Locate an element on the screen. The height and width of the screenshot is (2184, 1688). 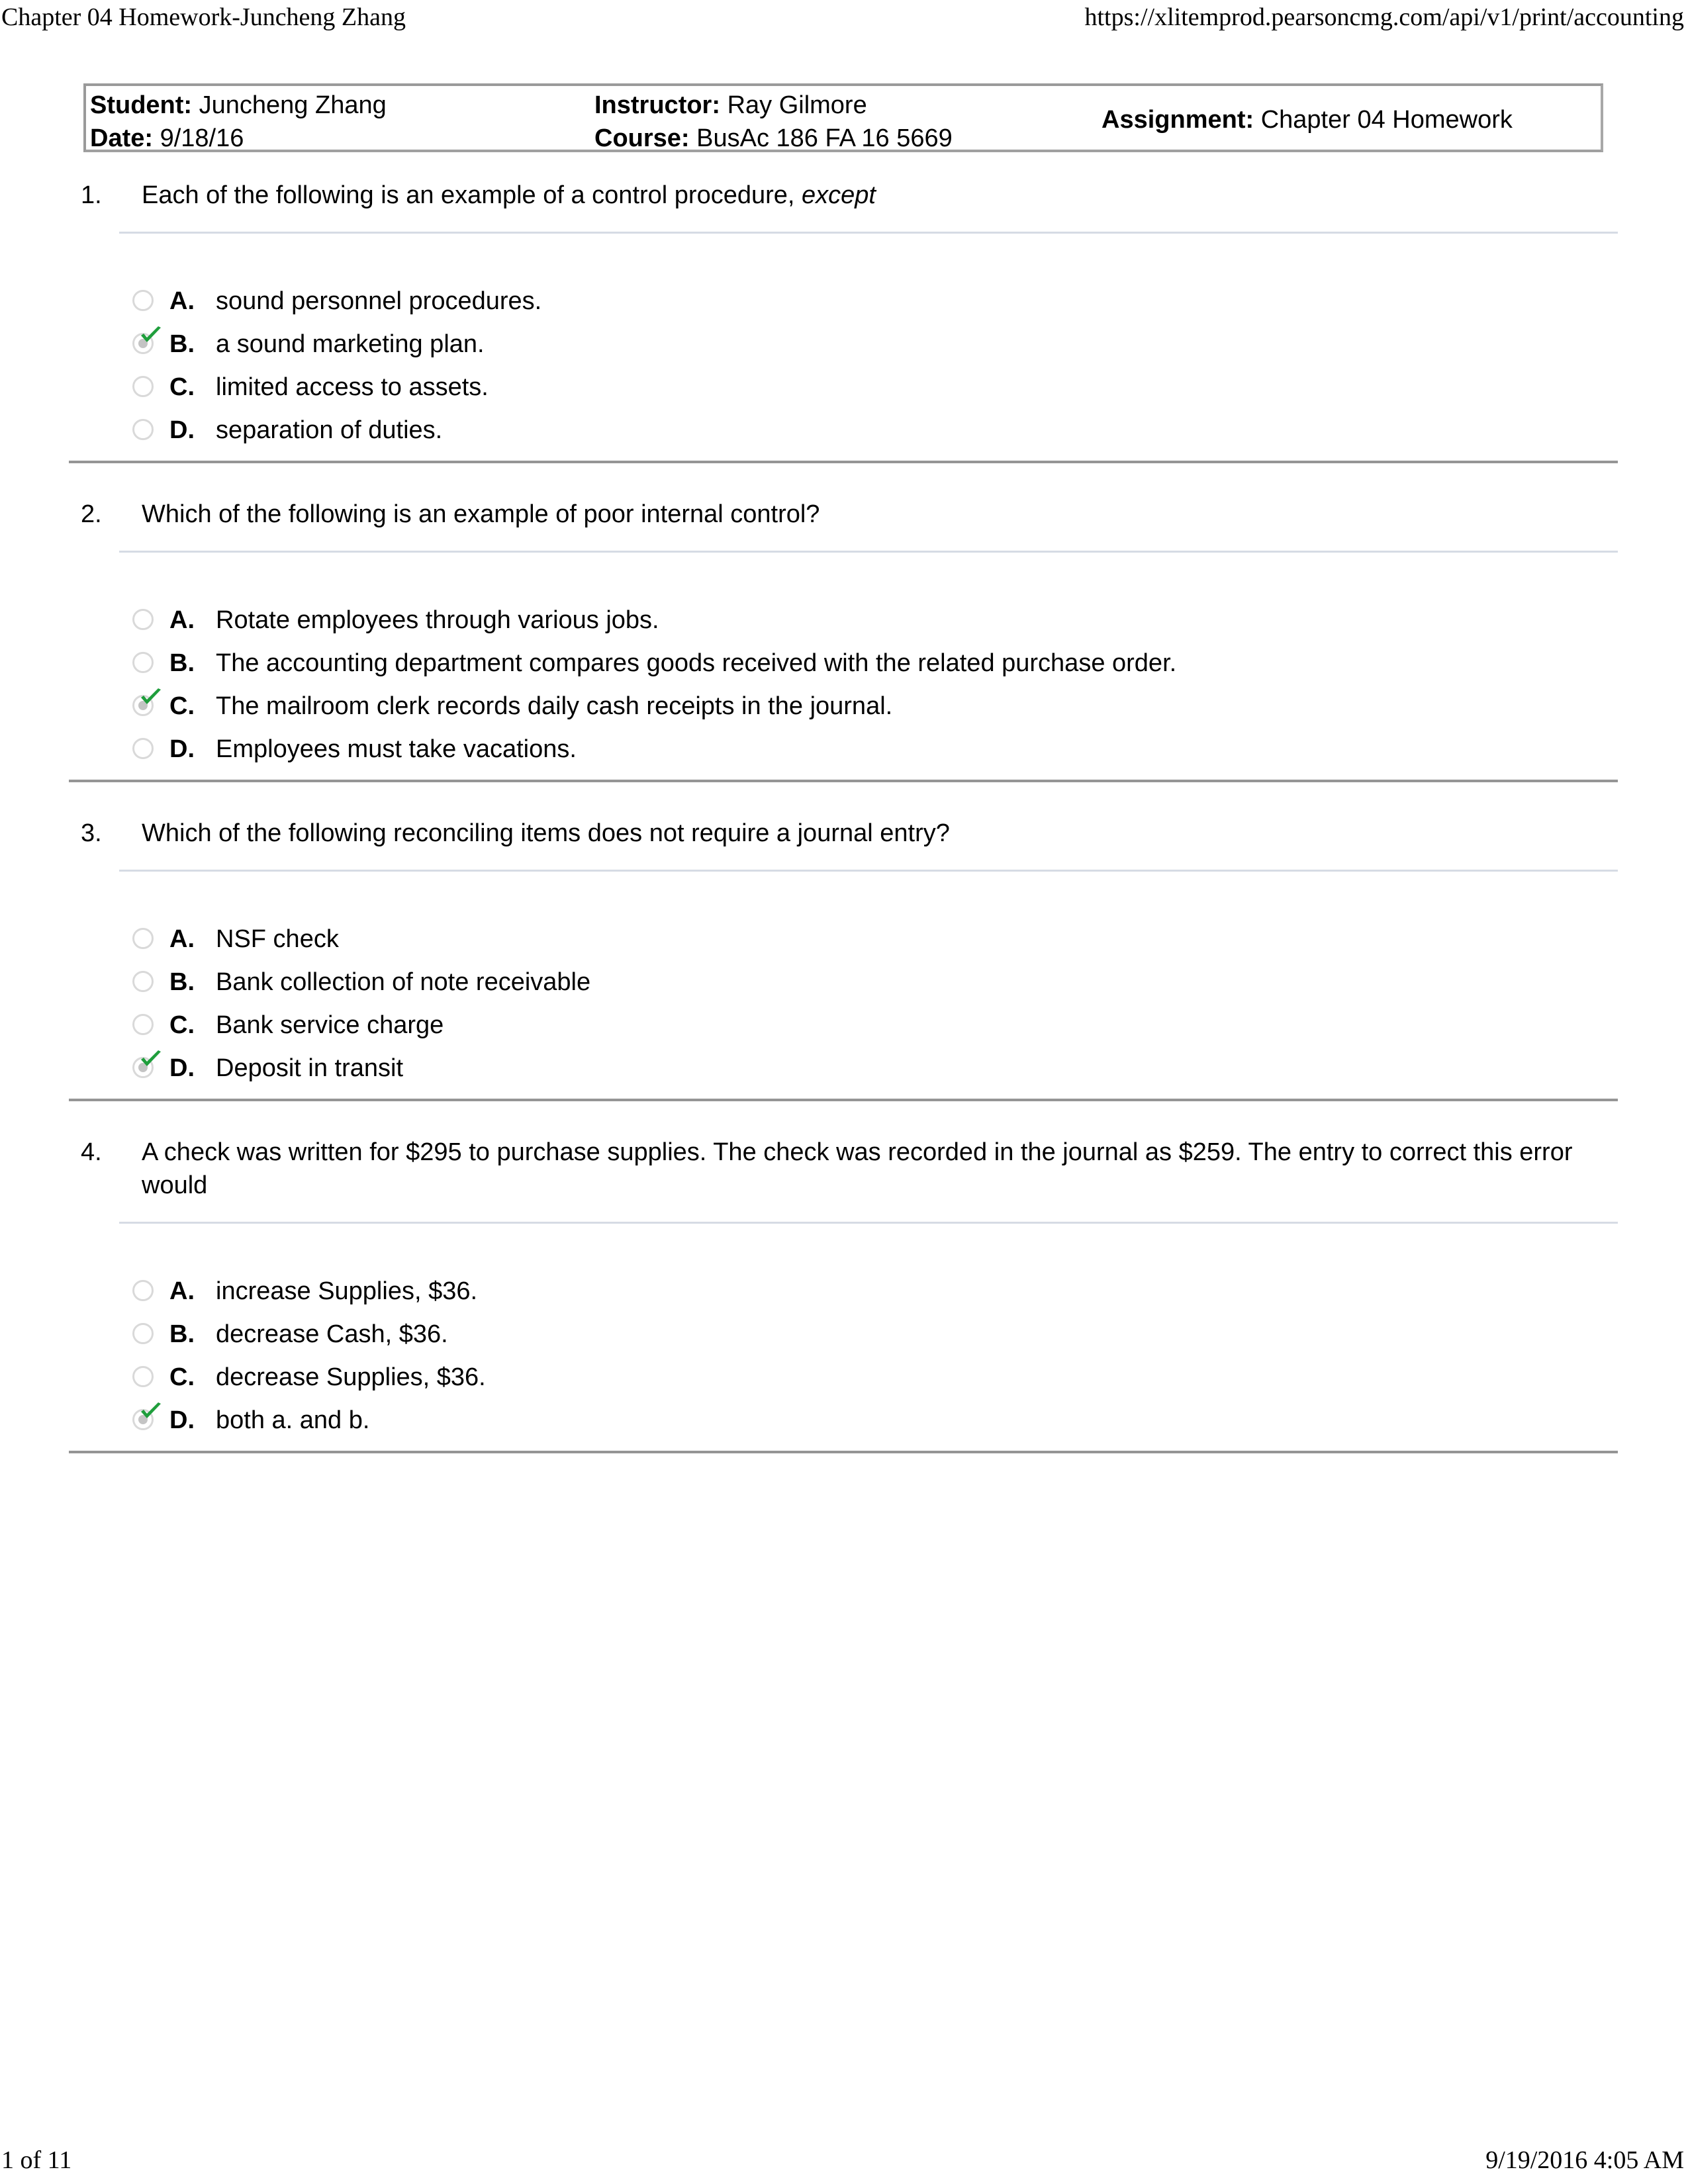
student-line: Student: Juncheng Zhang is located at coordinates (238, 105).